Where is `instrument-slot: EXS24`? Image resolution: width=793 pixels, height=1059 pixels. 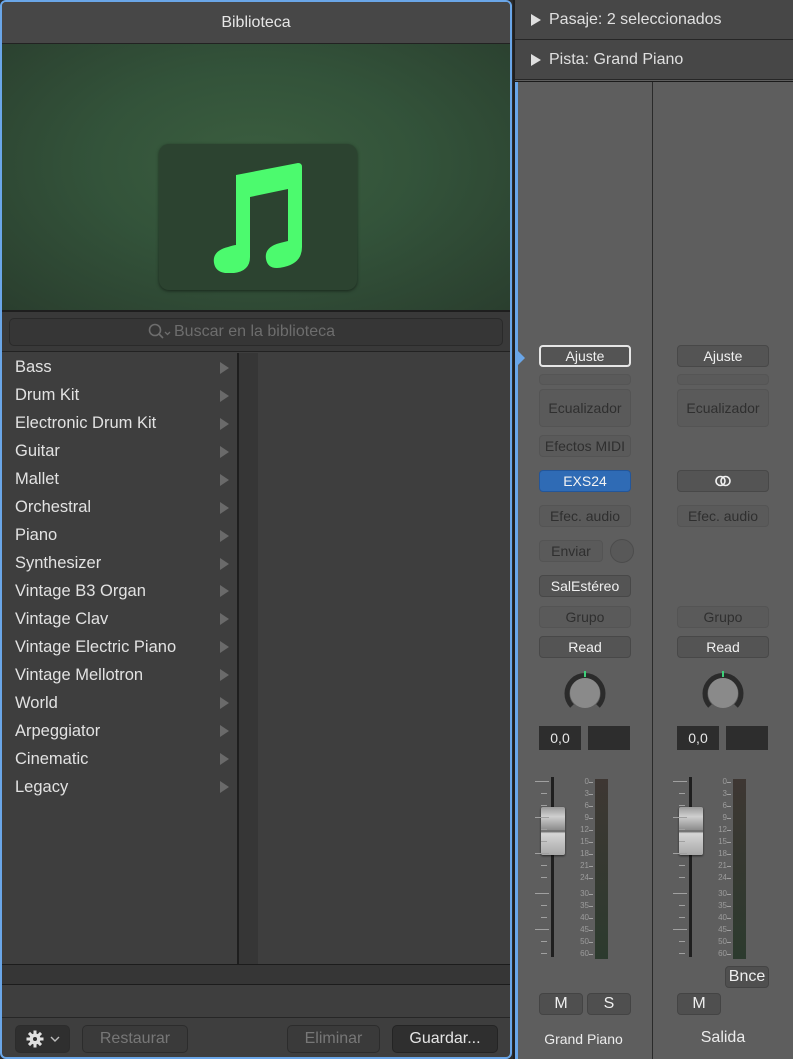 instrument-slot: EXS24 is located at coordinates (585, 481).